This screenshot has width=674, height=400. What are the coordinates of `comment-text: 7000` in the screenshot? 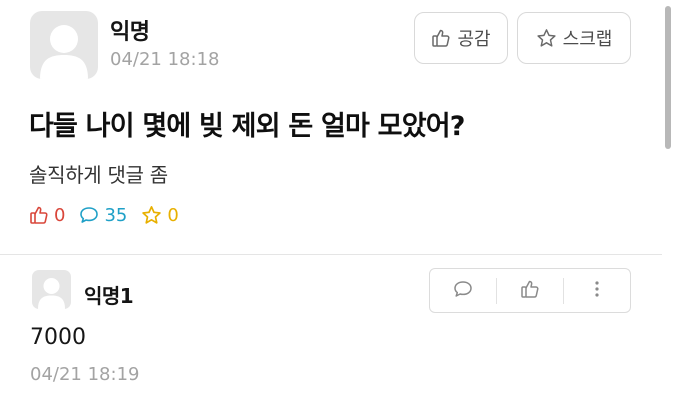 It's located at (58, 337).